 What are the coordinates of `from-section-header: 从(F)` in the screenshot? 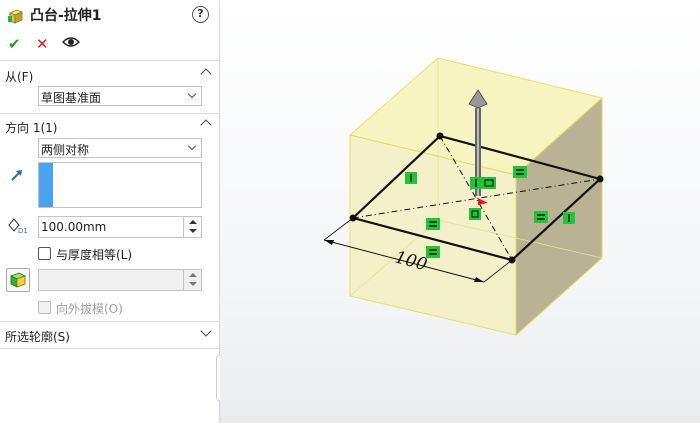 It's located at (110, 76).